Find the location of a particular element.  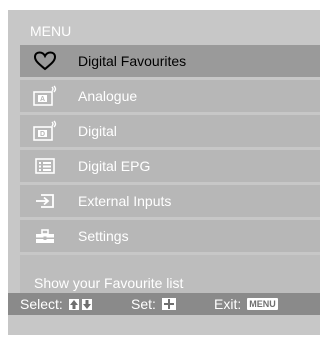

help-set: Set: is located at coordinates (153, 304).